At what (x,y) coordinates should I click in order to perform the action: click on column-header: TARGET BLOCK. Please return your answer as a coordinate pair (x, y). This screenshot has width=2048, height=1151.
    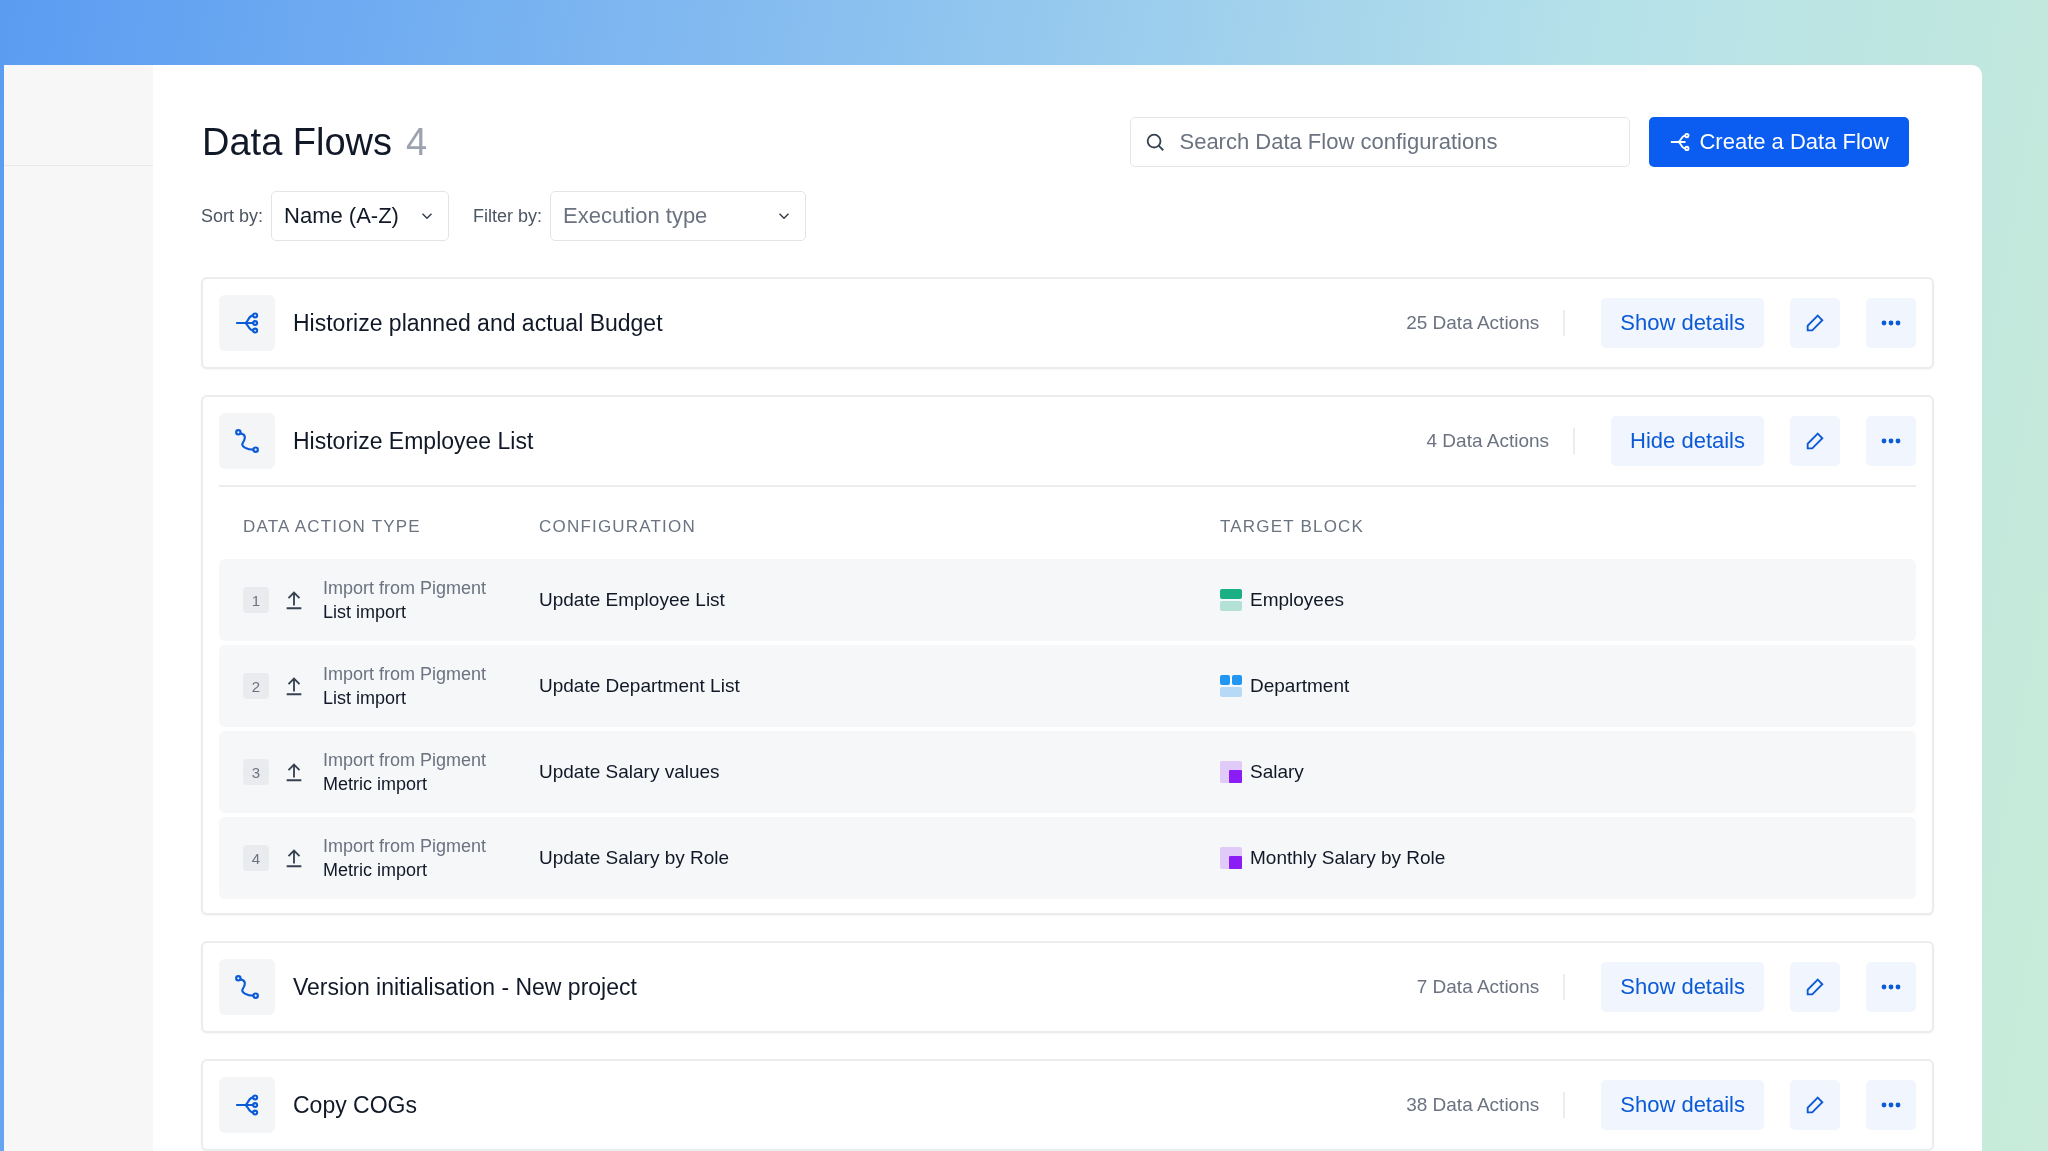
    Looking at the image, I should click on (1293, 527).